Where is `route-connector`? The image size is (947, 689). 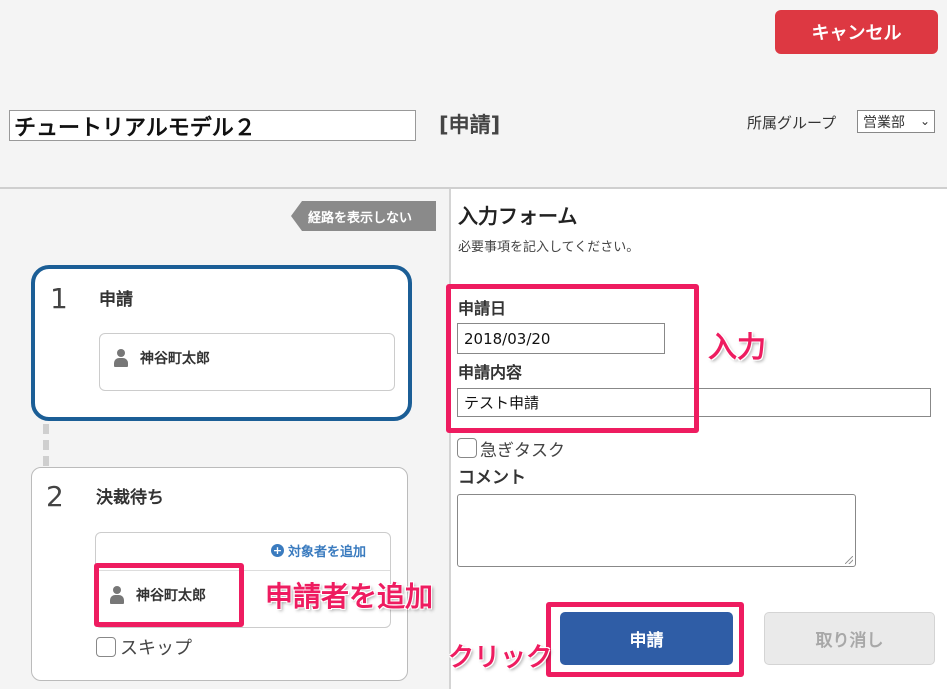
route-connector is located at coordinates (46, 446).